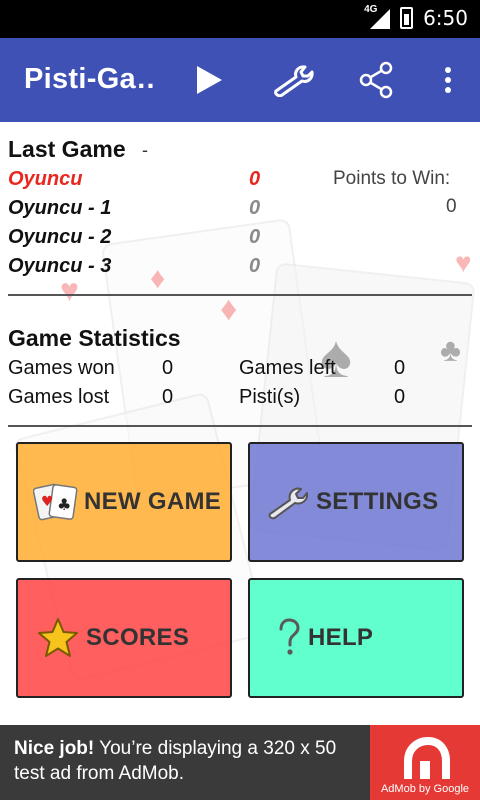  What do you see at coordinates (377, 501) in the screenshot?
I see `settings-label: SETTINGS` at bounding box center [377, 501].